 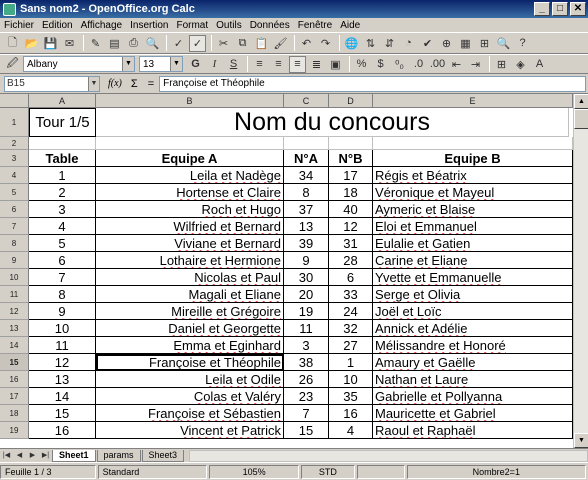 I want to click on table-cell: Magali et Eliane, so click(x=190, y=294).